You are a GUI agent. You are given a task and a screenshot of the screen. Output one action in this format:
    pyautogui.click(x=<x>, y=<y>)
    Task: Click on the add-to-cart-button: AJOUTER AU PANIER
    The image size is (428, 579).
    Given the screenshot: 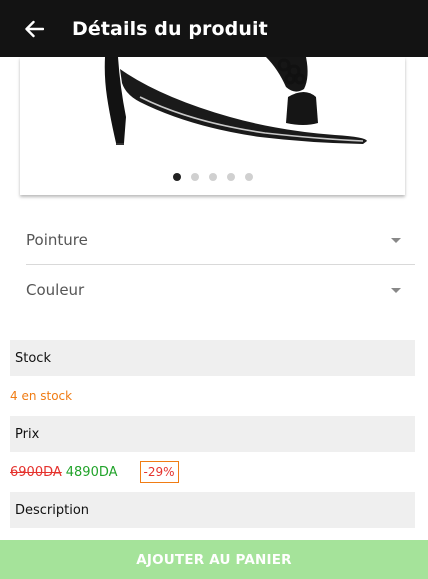 What is the action you would take?
    pyautogui.click(x=214, y=559)
    